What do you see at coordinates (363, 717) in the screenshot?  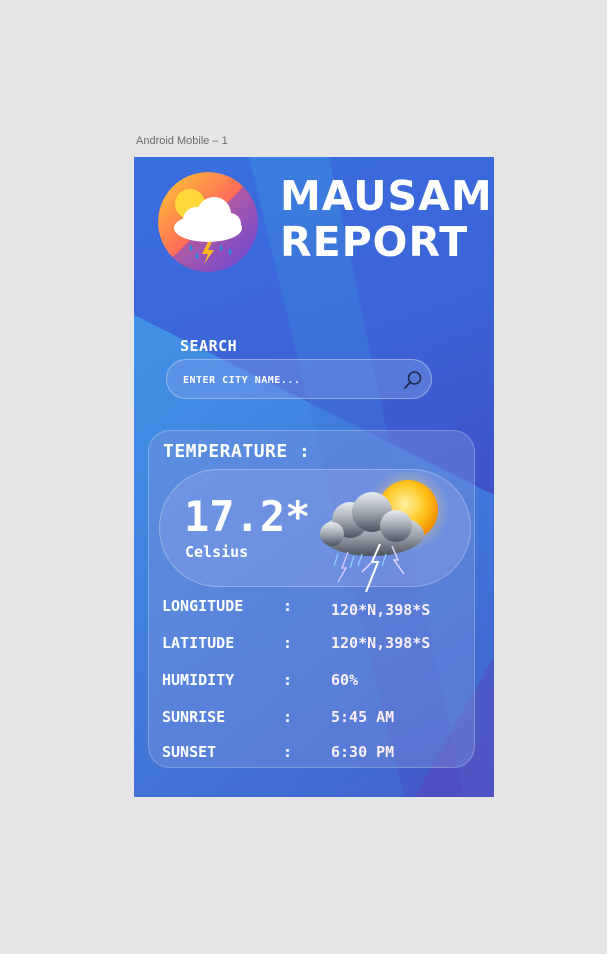 I see `detail-value: 5:45 AM` at bounding box center [363, 717].